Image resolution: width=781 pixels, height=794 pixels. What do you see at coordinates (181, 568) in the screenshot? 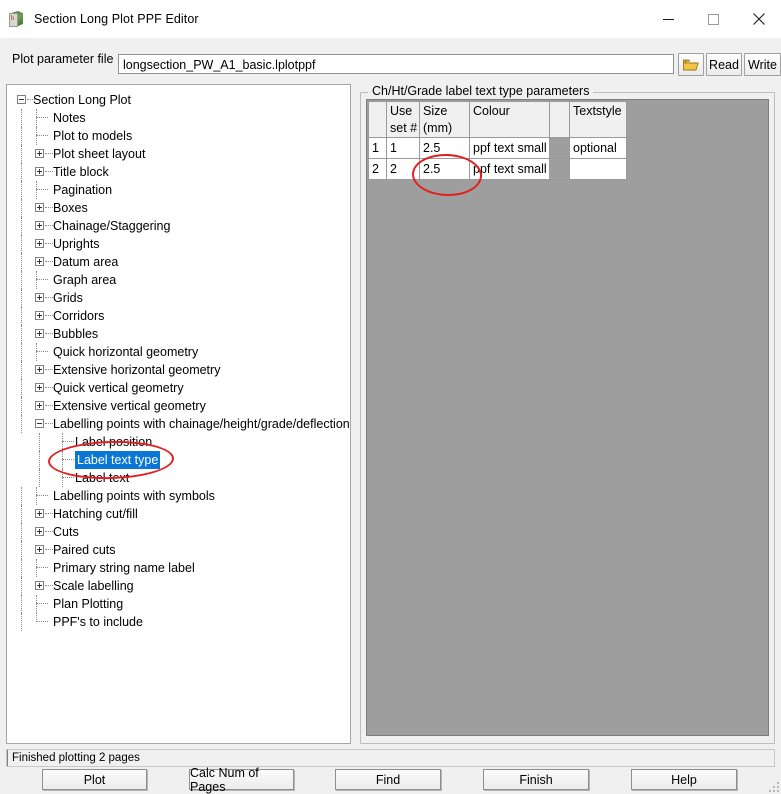
I see `tree-item-primary-string-name-label: Primary string name label` at bounding box center [181, 568].